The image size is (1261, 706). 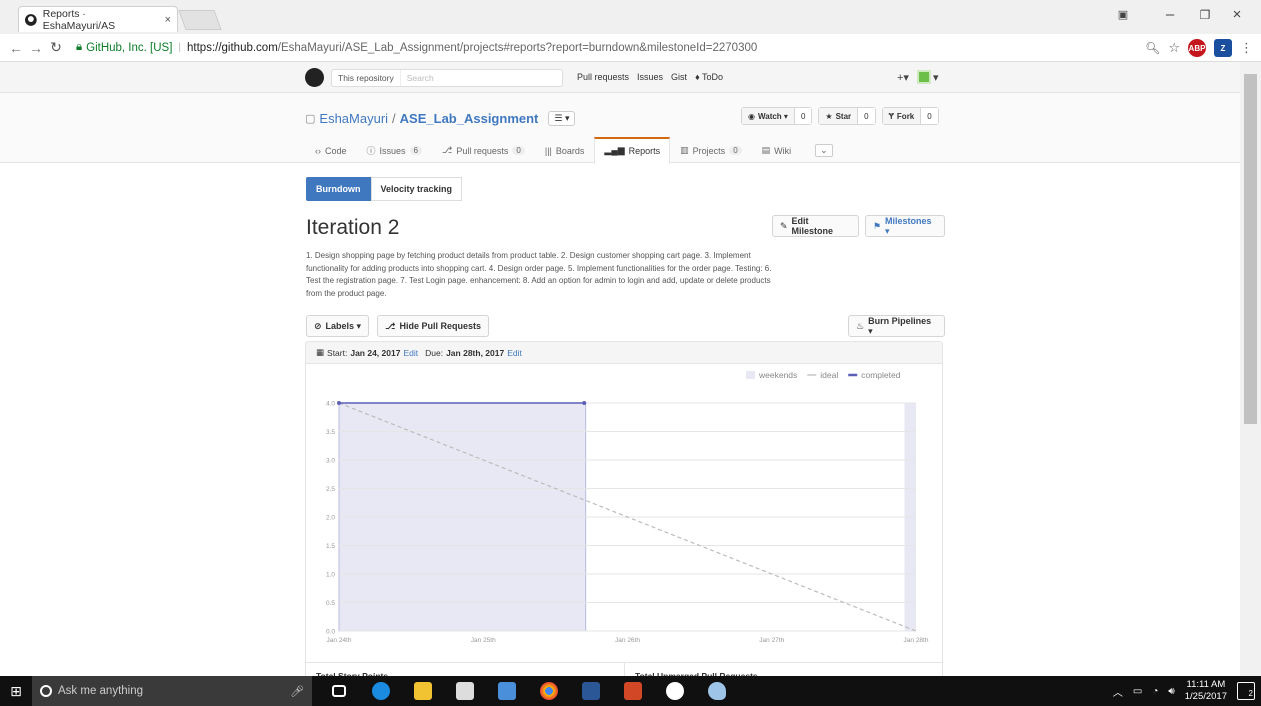 I want to click on report-type-toggle: Burndown Velocity tracking, so click(x=384, y=189).